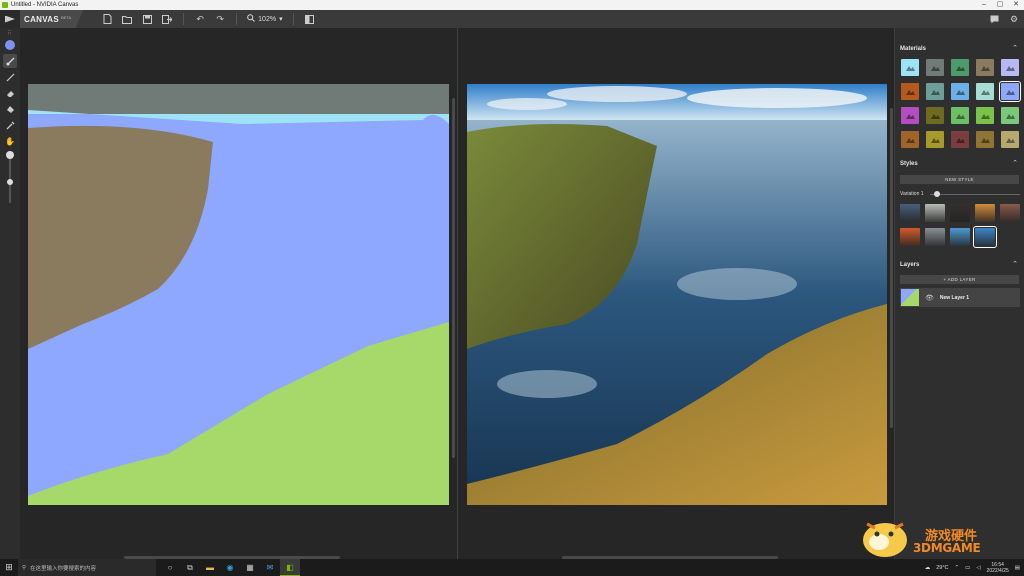  I want to click on zoom-value: 102%, so click(267, 19).